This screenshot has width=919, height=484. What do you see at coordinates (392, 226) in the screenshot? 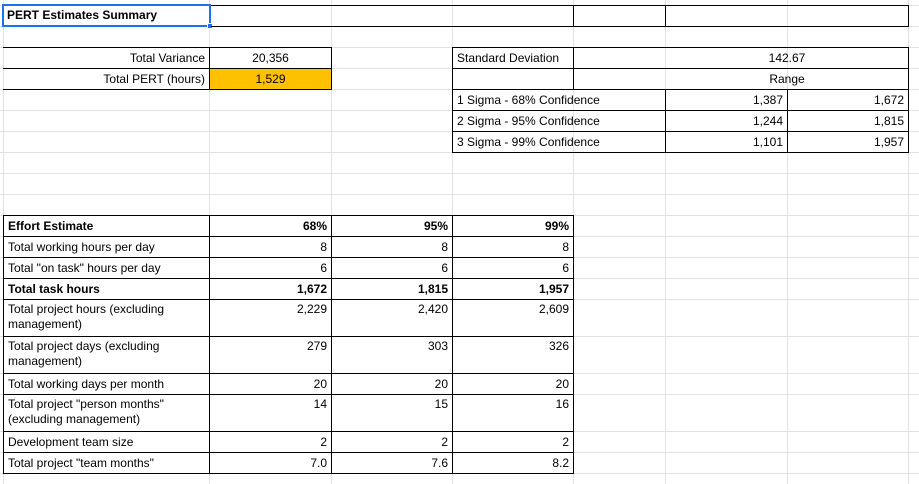
I see `effort-column-header: 95%` at bounding box center [392, 226].